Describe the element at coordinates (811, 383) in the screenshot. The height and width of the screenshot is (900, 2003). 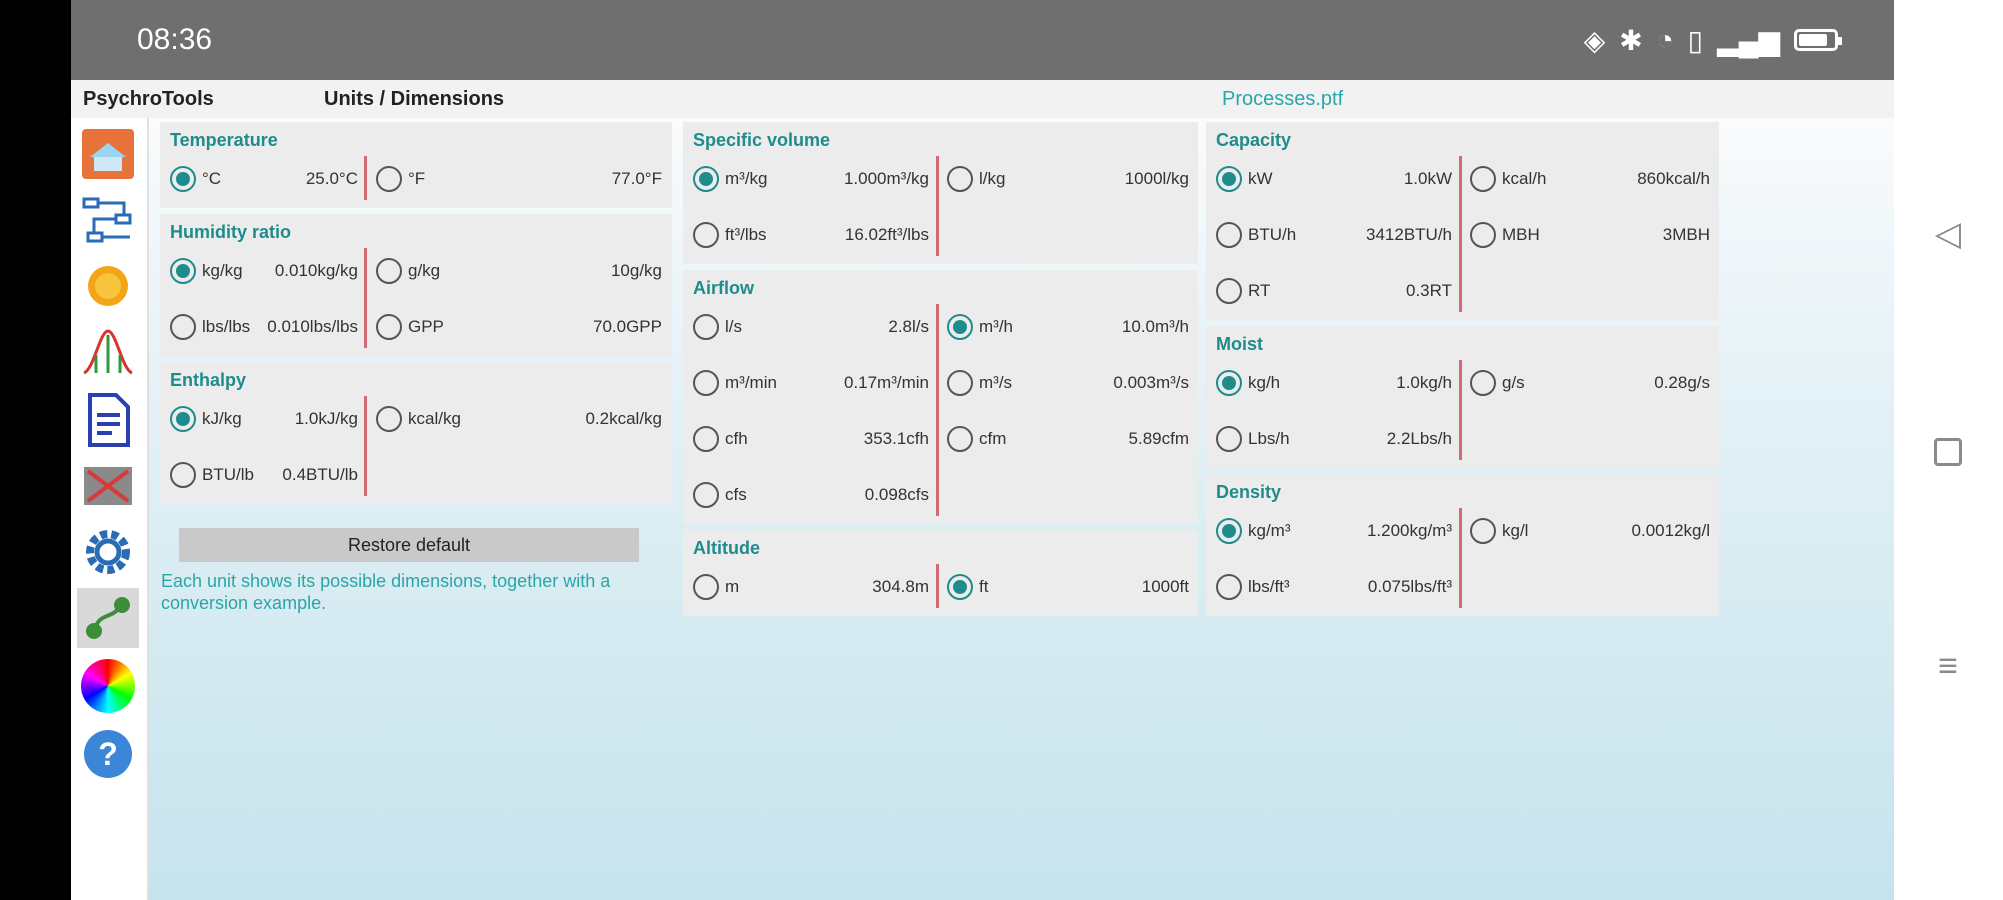
I see `unit-option: m³/min 0.17m³/min` at that location.